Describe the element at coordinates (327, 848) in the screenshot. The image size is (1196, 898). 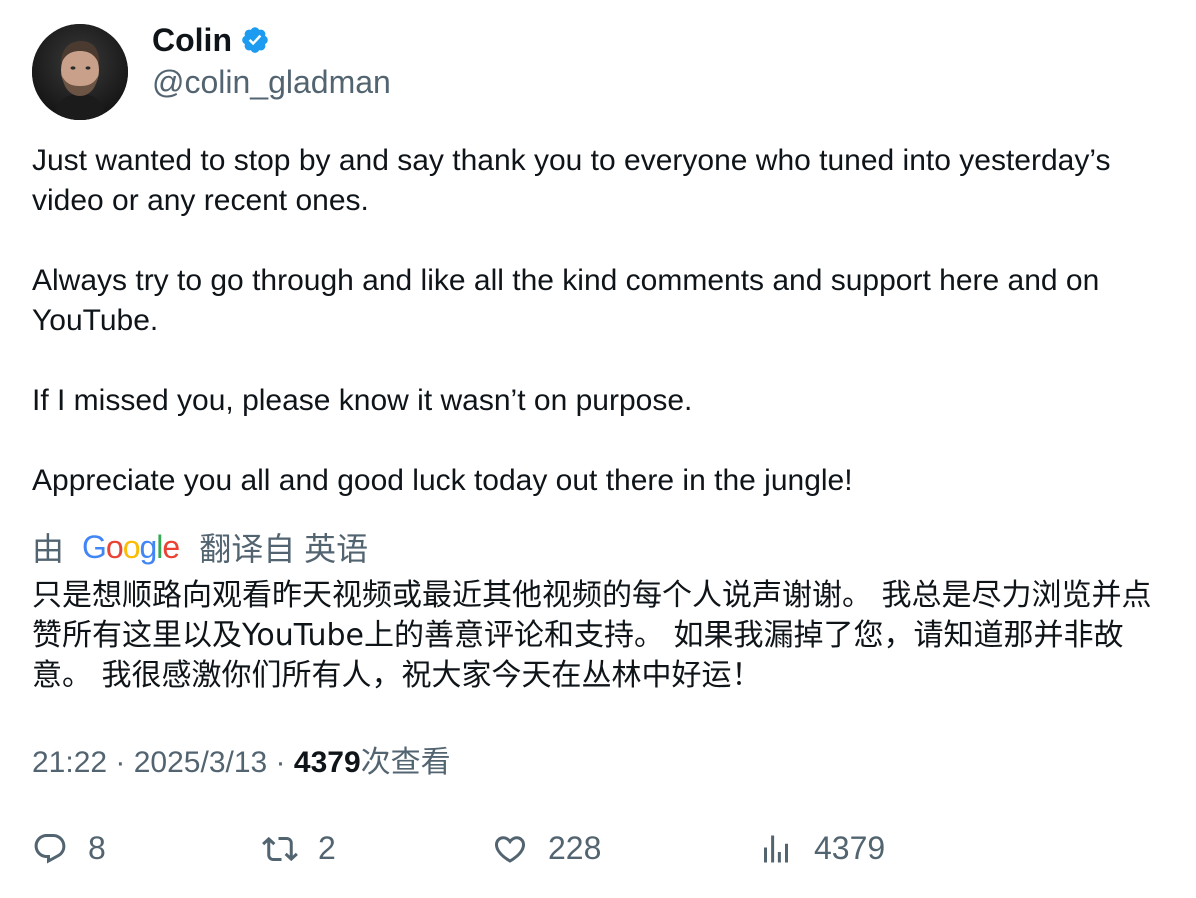
I see `repost-count: 2` at that location.